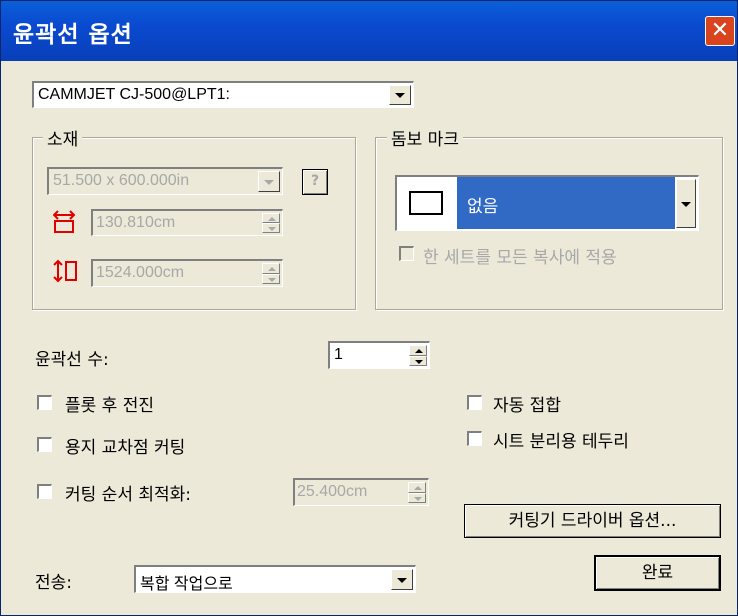  What do you see at coordinates (64, 221) in the screenshot?
I see `width-icon` at bounding box center [64, 221].